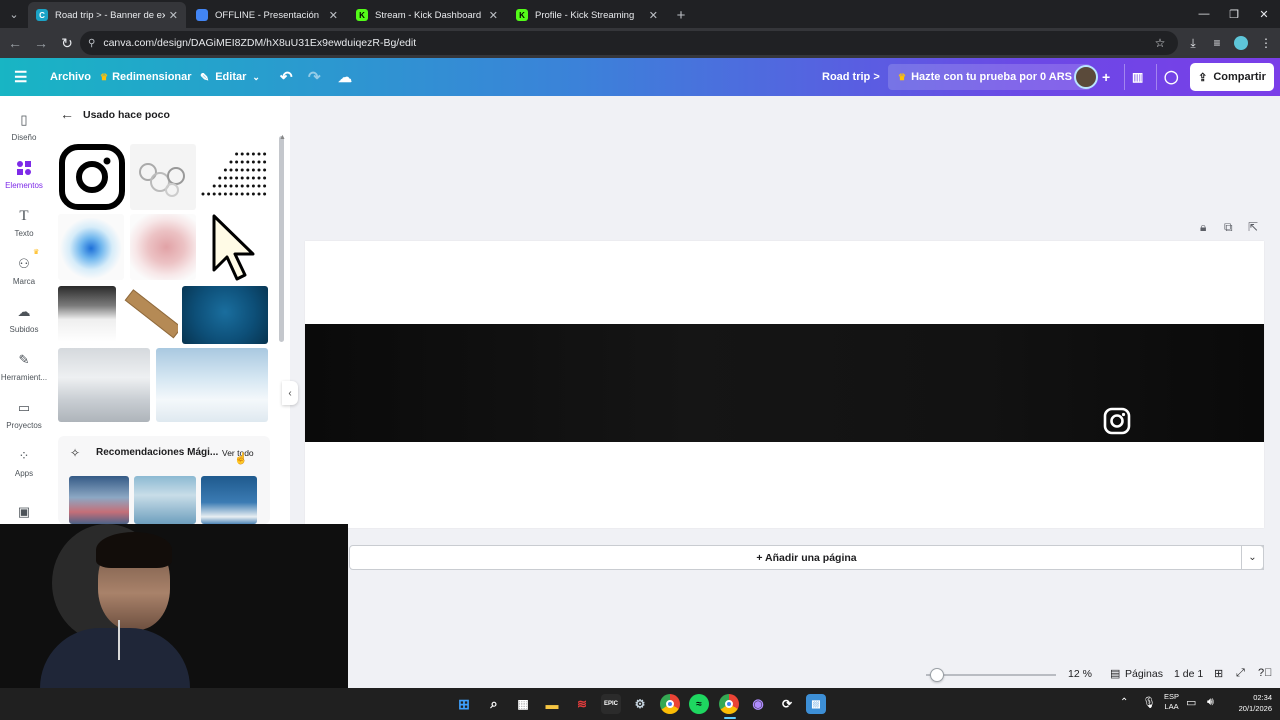 The image size is (1280, 720). I want to click on profile-avatar-icon, so click(1241, 43).